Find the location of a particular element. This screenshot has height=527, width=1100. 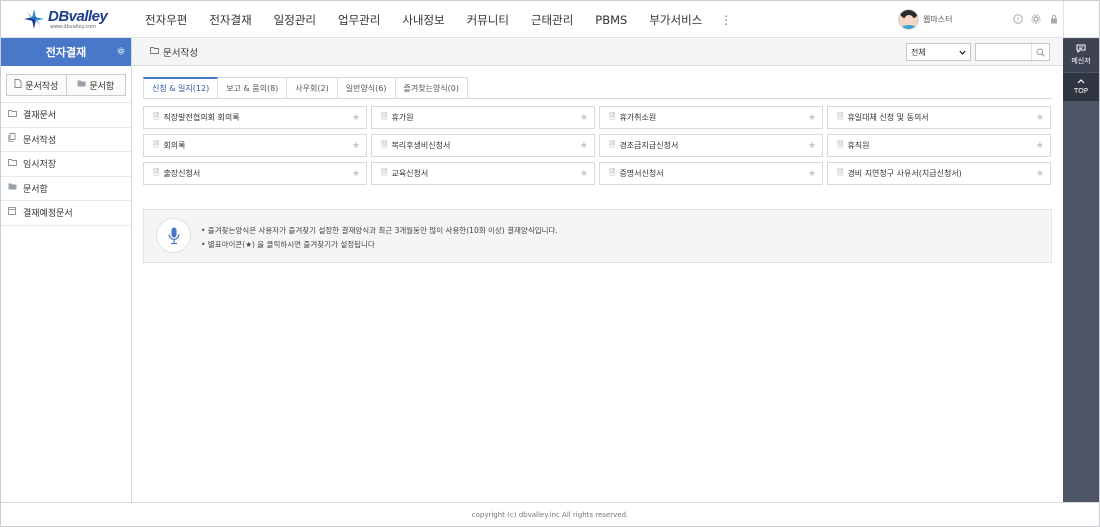

sidebar-item-write-document: 문서작성 is located at coordinates (66, 140).